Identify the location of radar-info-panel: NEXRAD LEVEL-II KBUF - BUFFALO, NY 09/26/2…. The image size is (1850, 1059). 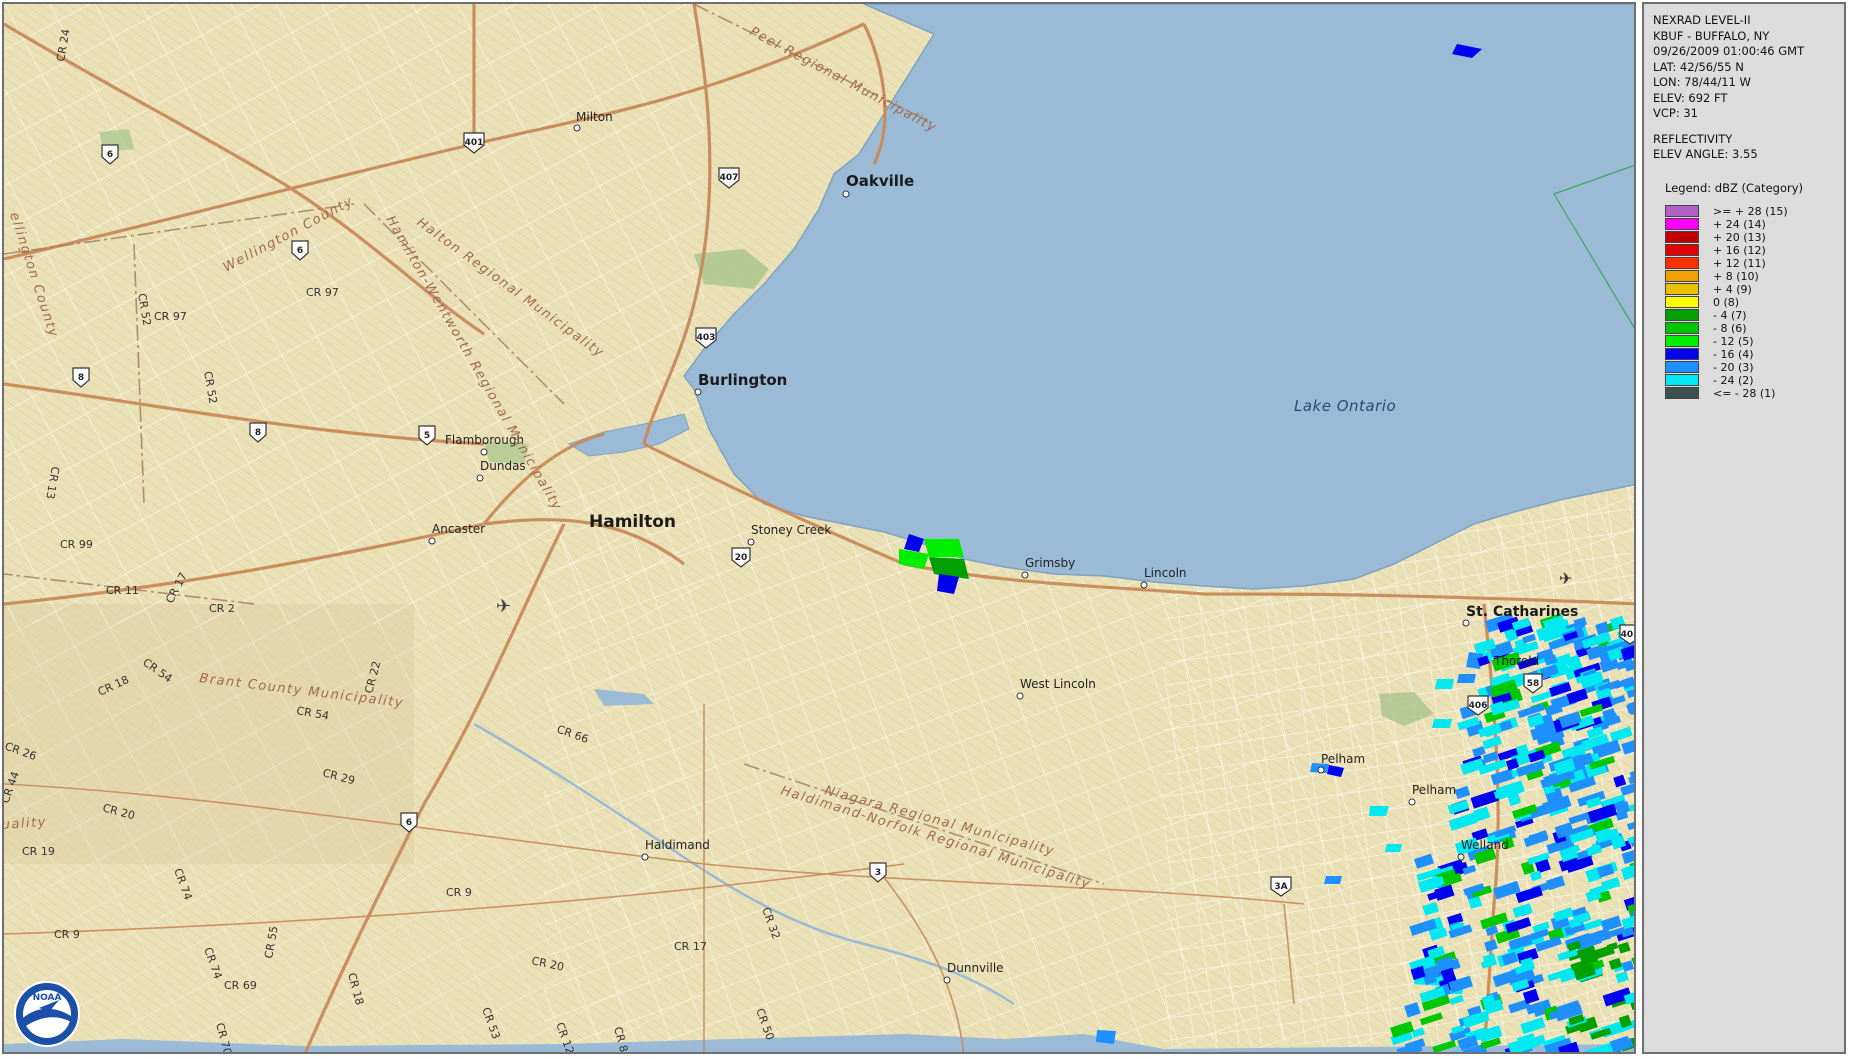
(1744, 528).